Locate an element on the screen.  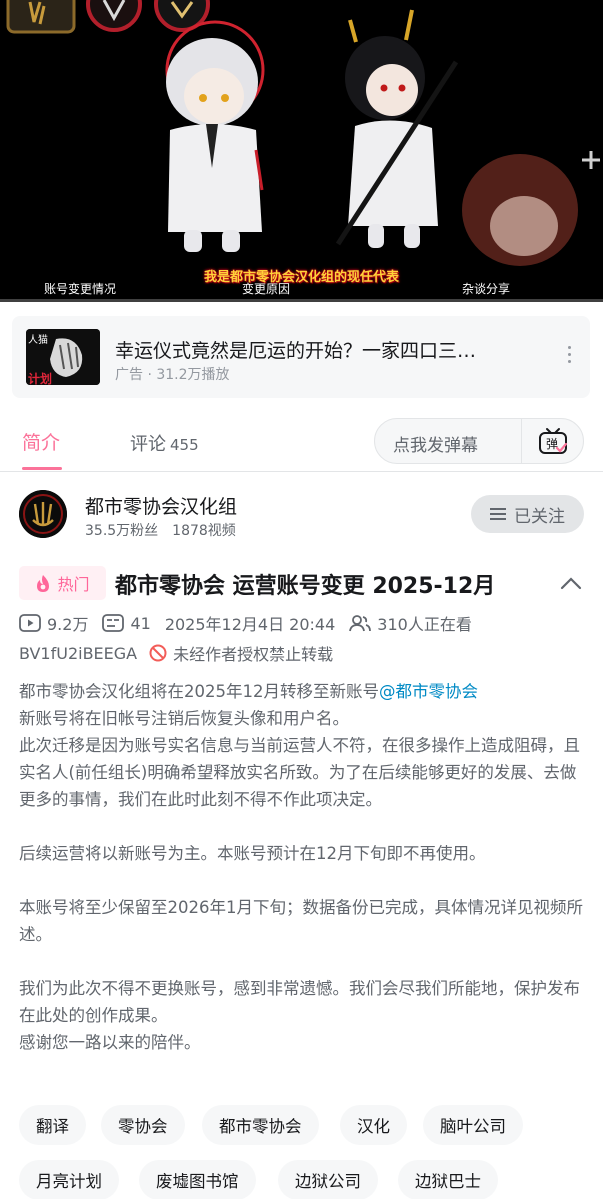
people-icon is located at coordinates (360, 623).